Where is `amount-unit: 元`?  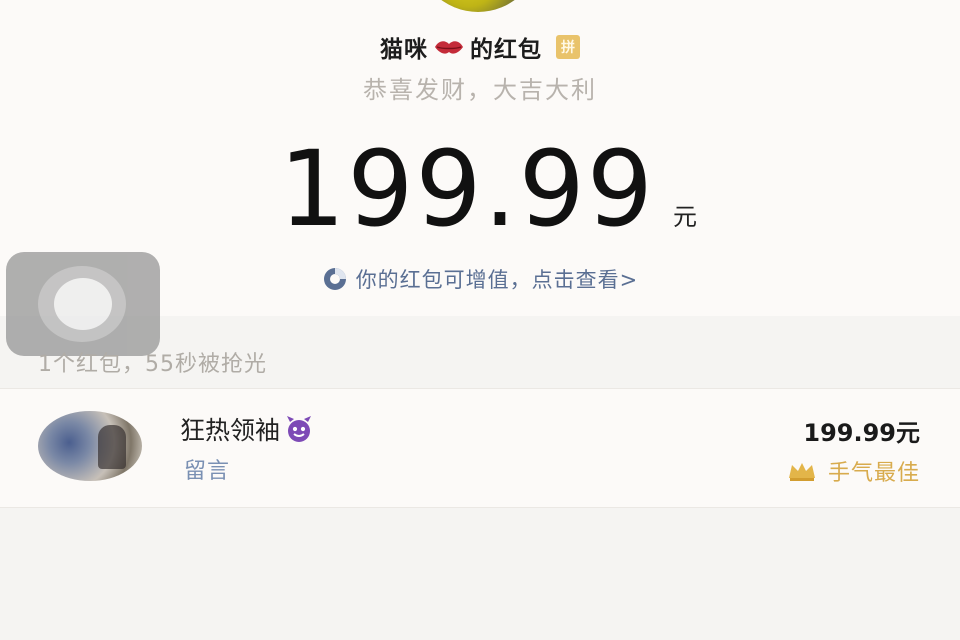 amount-unit: 元 is located at coordinates (684, 217).